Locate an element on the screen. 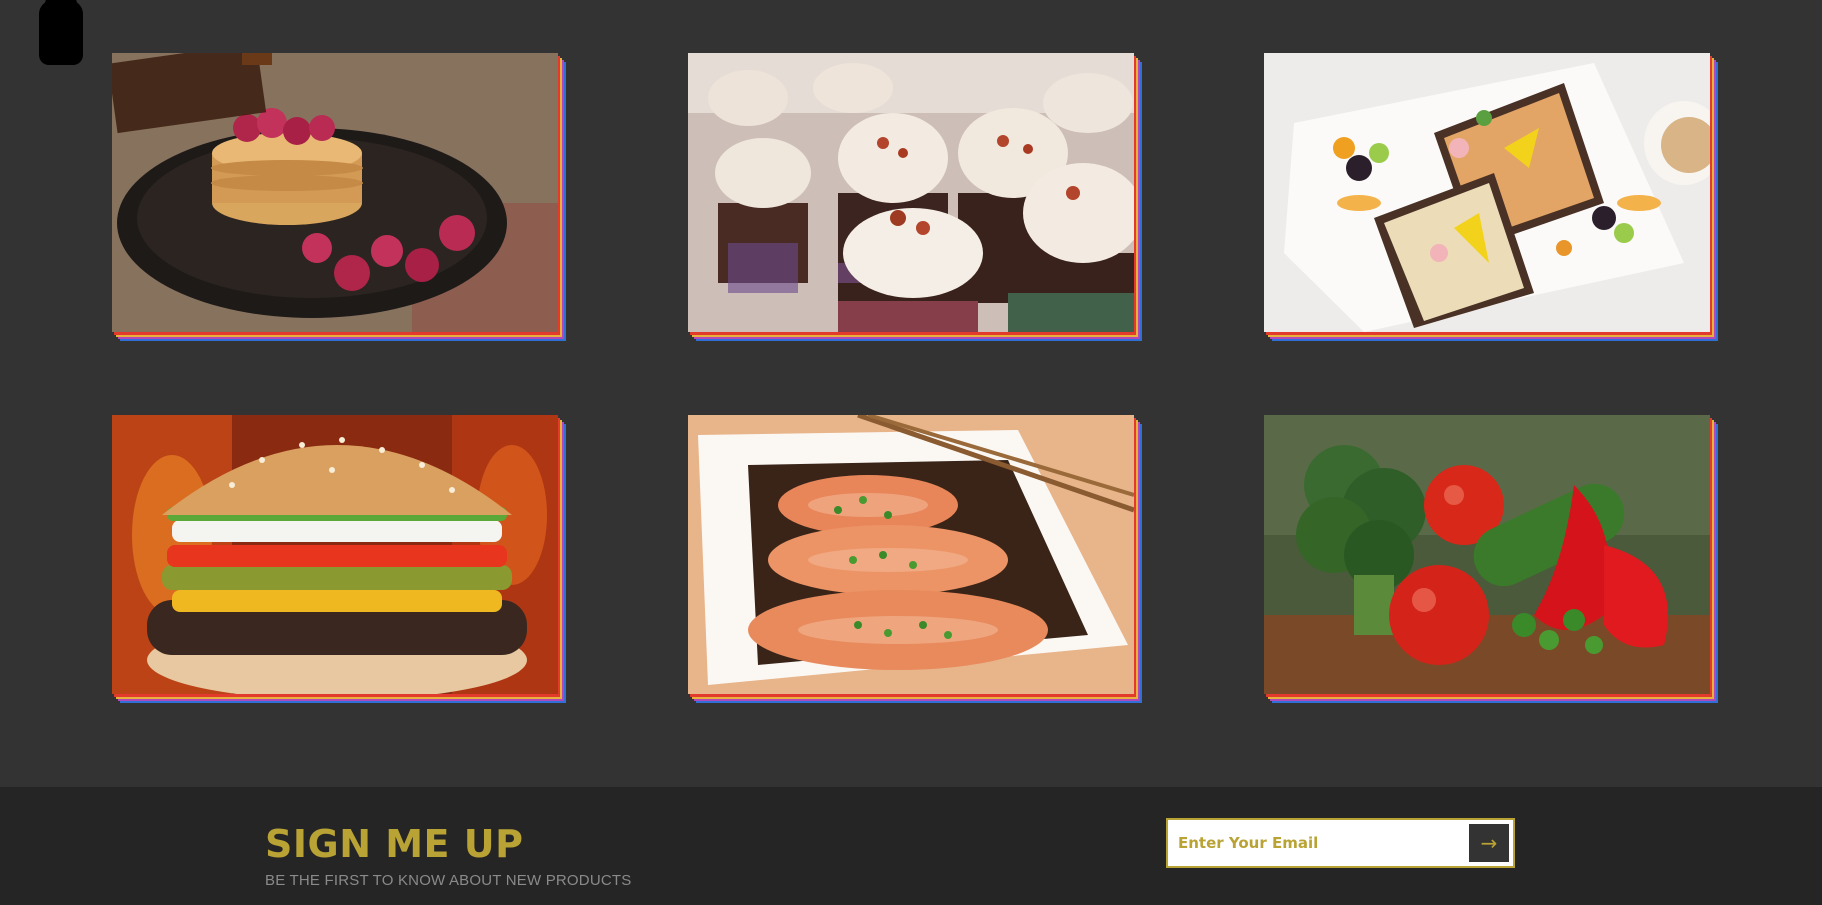 The image size is (1822, 905). gallery-card-sandwiches is located at coordinates (1491, 197).